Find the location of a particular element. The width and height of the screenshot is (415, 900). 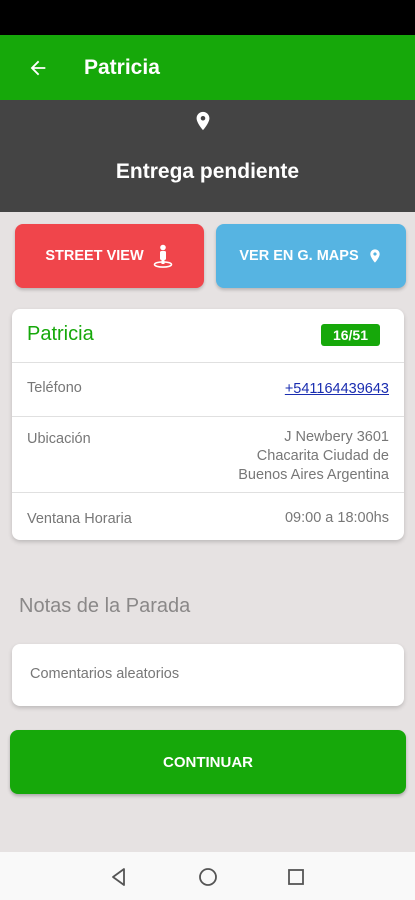

notes-input-text: Comentarios aleatorios is located at coordinates (105, 674).